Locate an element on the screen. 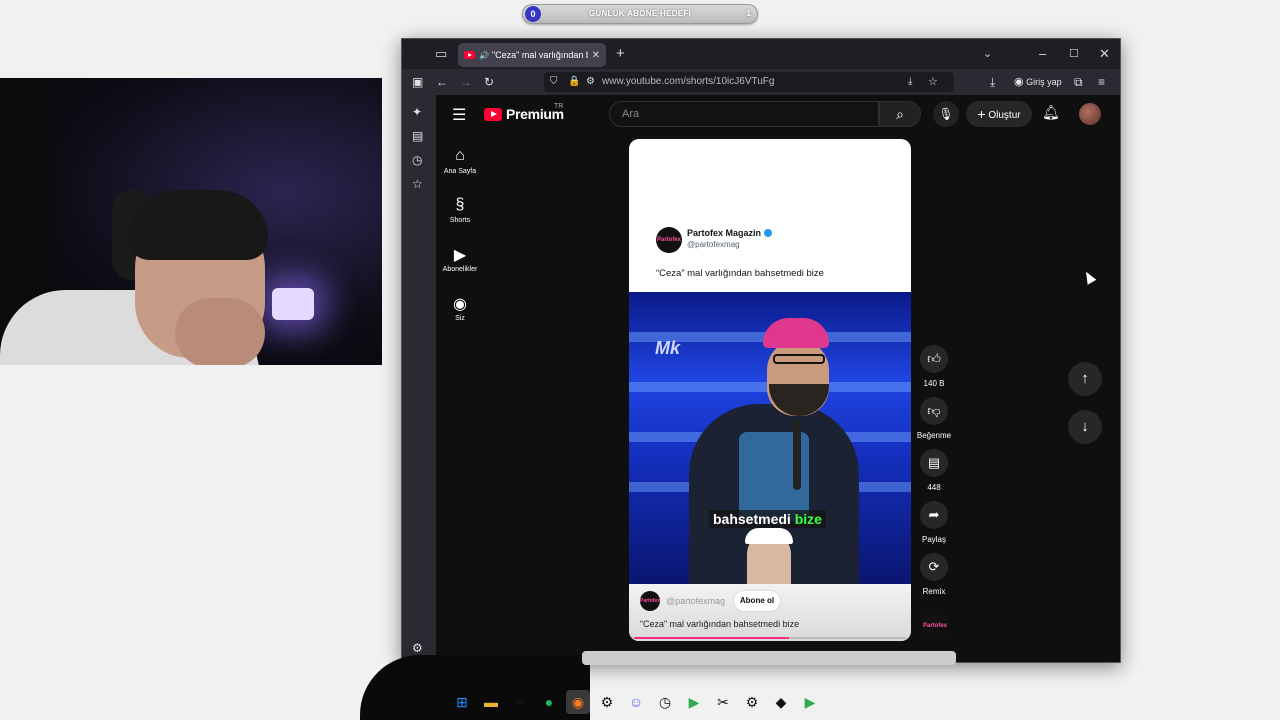 The image size is (1280, 720). firefox-icon: ◉ is located at coordinates (578, 702).